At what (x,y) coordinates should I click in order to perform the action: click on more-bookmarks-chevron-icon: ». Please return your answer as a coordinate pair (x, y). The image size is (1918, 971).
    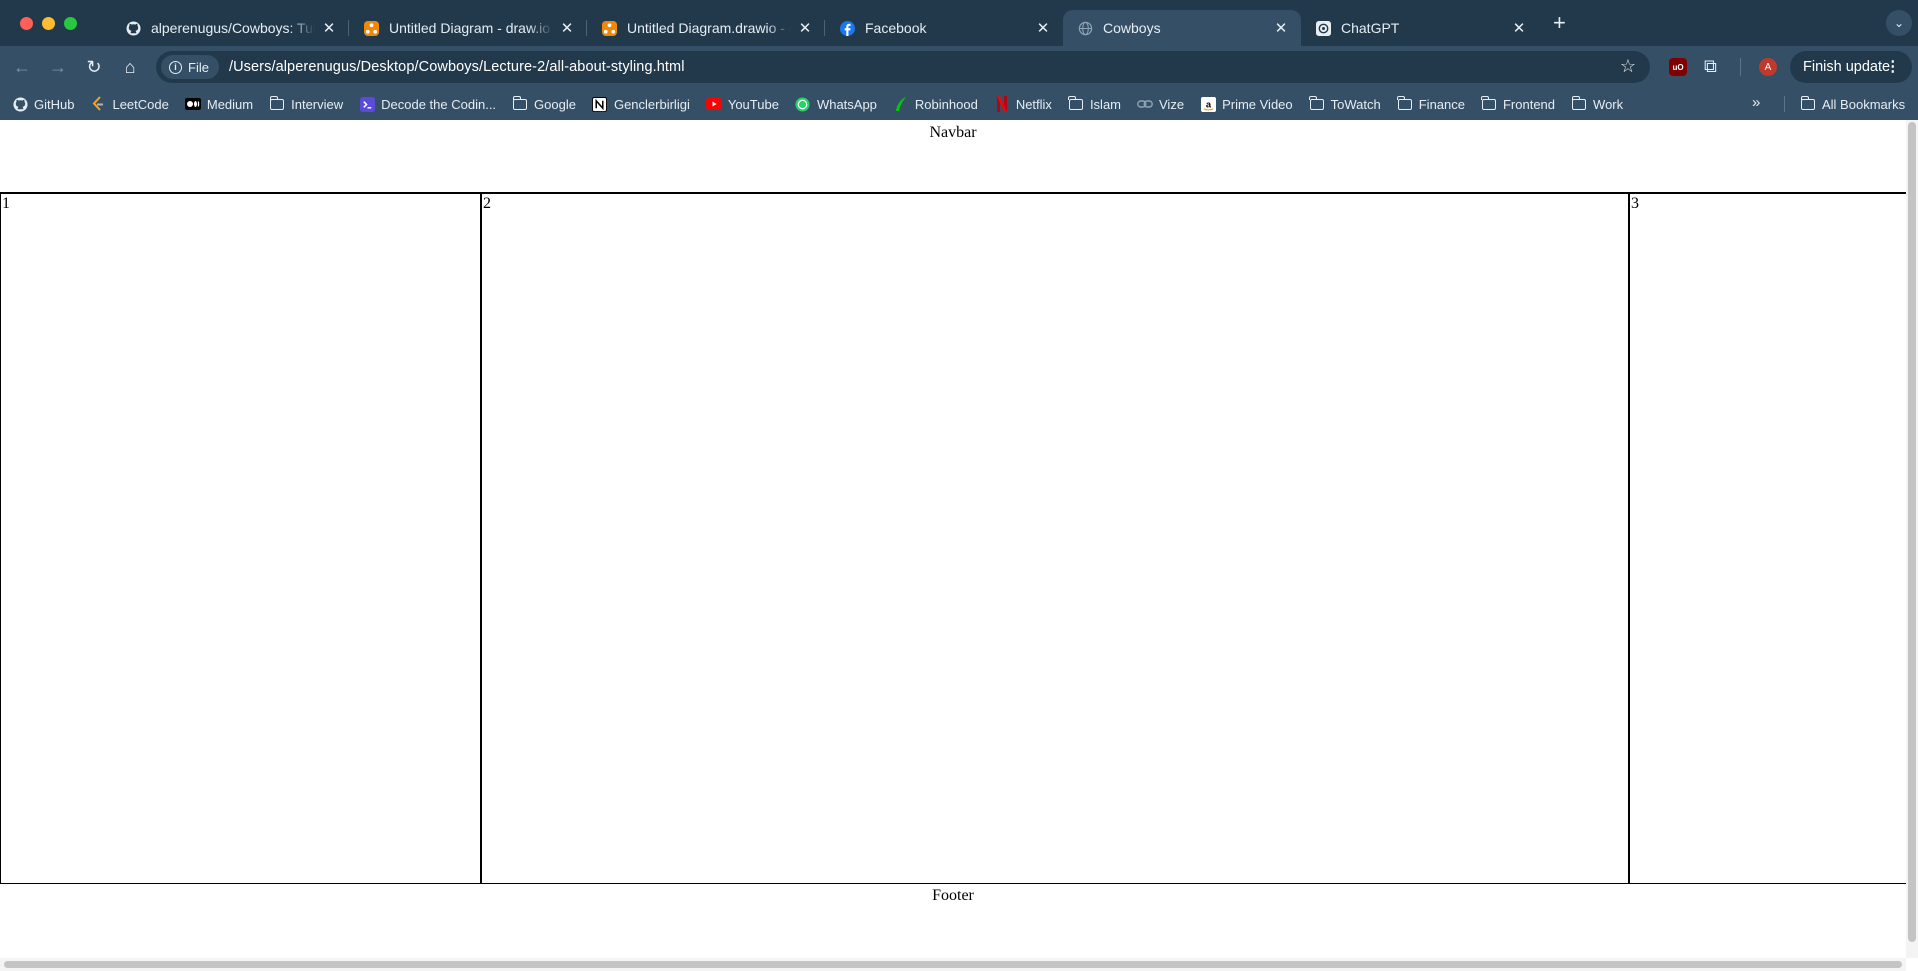
    Looking at the image, I should click on (1756, 102).